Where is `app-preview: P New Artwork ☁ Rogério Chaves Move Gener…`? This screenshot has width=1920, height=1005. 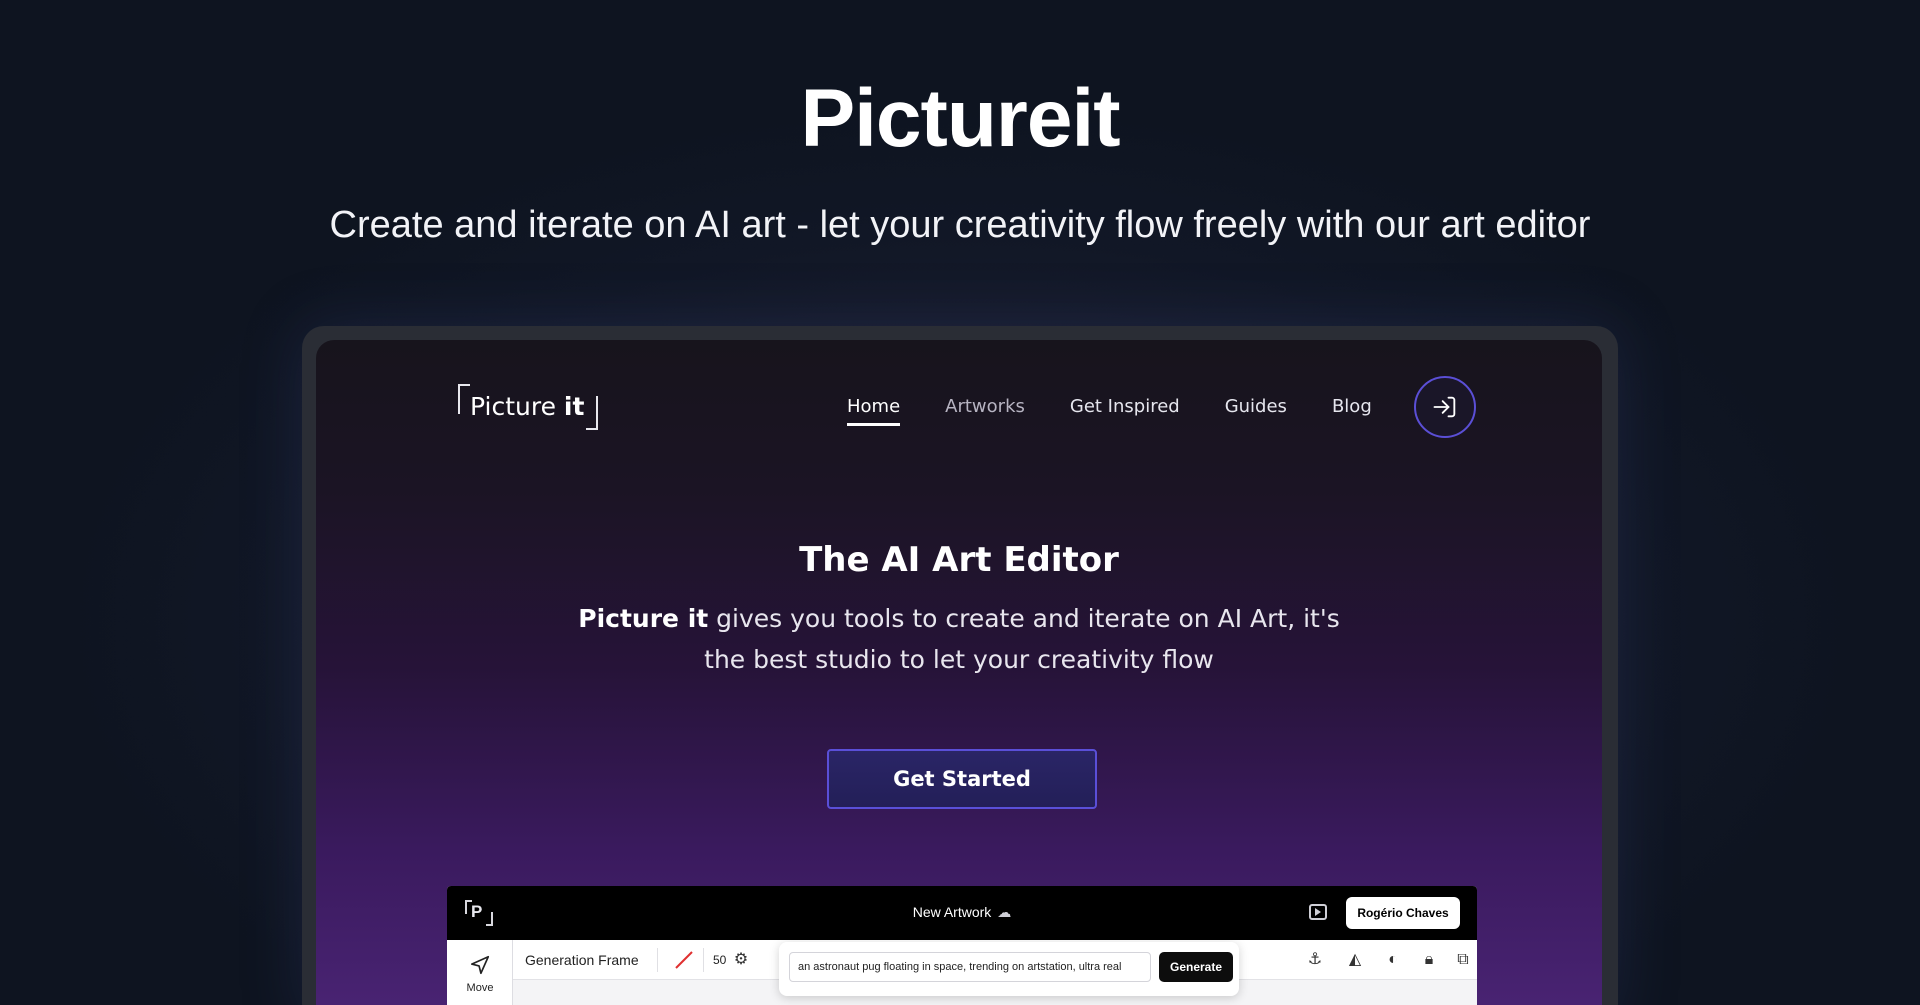 app-preview: P New Artwork ☁ Rogério Chaves Move Gener… is located at coordinates (962, 945).